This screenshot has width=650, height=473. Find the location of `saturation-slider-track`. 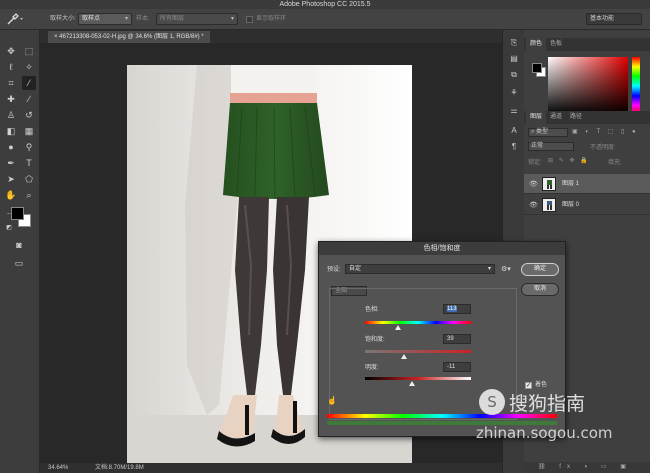

saturation-slider-track is located at coordinates (418, 351).